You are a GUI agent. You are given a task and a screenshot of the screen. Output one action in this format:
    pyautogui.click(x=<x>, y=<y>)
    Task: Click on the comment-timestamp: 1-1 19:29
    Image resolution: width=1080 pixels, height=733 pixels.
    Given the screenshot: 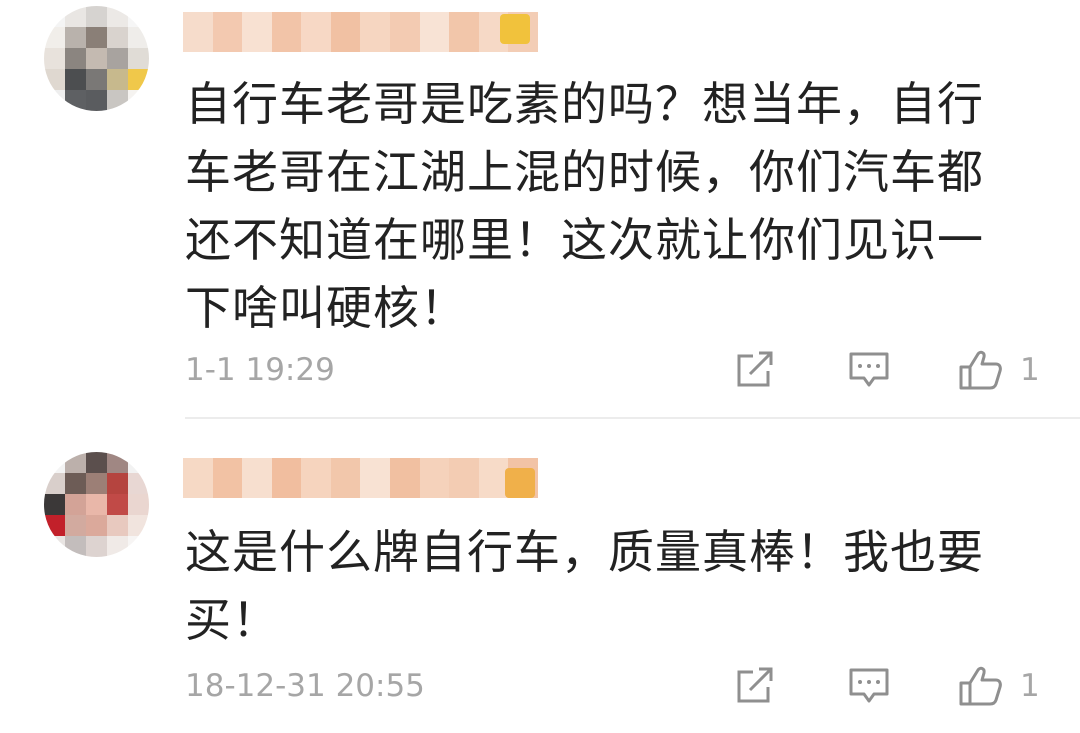 What is the action you would take?
    pyautogui.click(x=260, y=370)
    